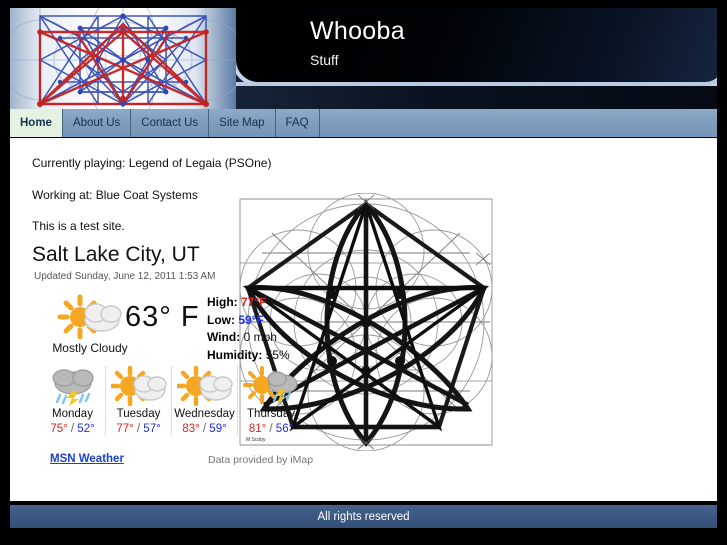  What do you see at coordinates (125, 276) in the screenshot?
I see `weather-updated-timestamp: Updated Sunday, June 12, 2011 1:53 AM` at bounding box center [125, 276].